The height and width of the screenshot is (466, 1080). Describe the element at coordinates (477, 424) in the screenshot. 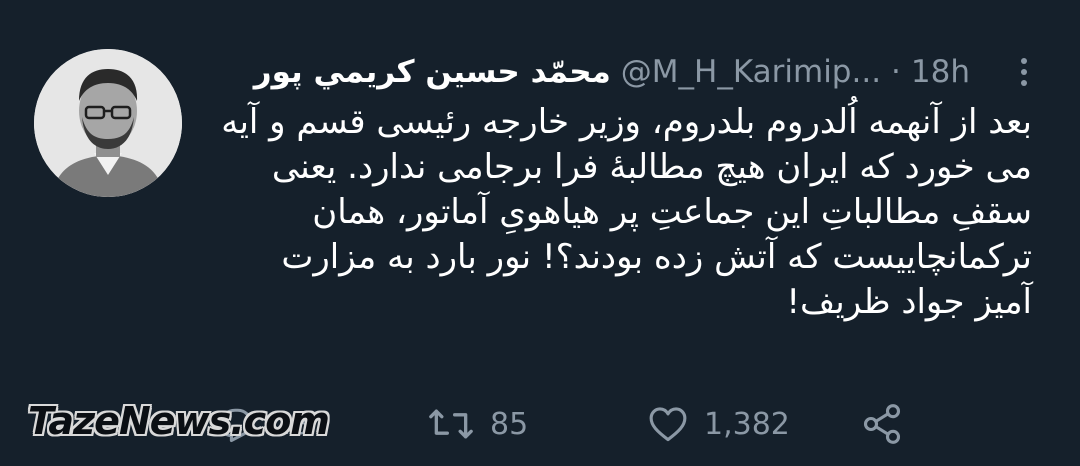

I see `retweet-button: 85` at that location.